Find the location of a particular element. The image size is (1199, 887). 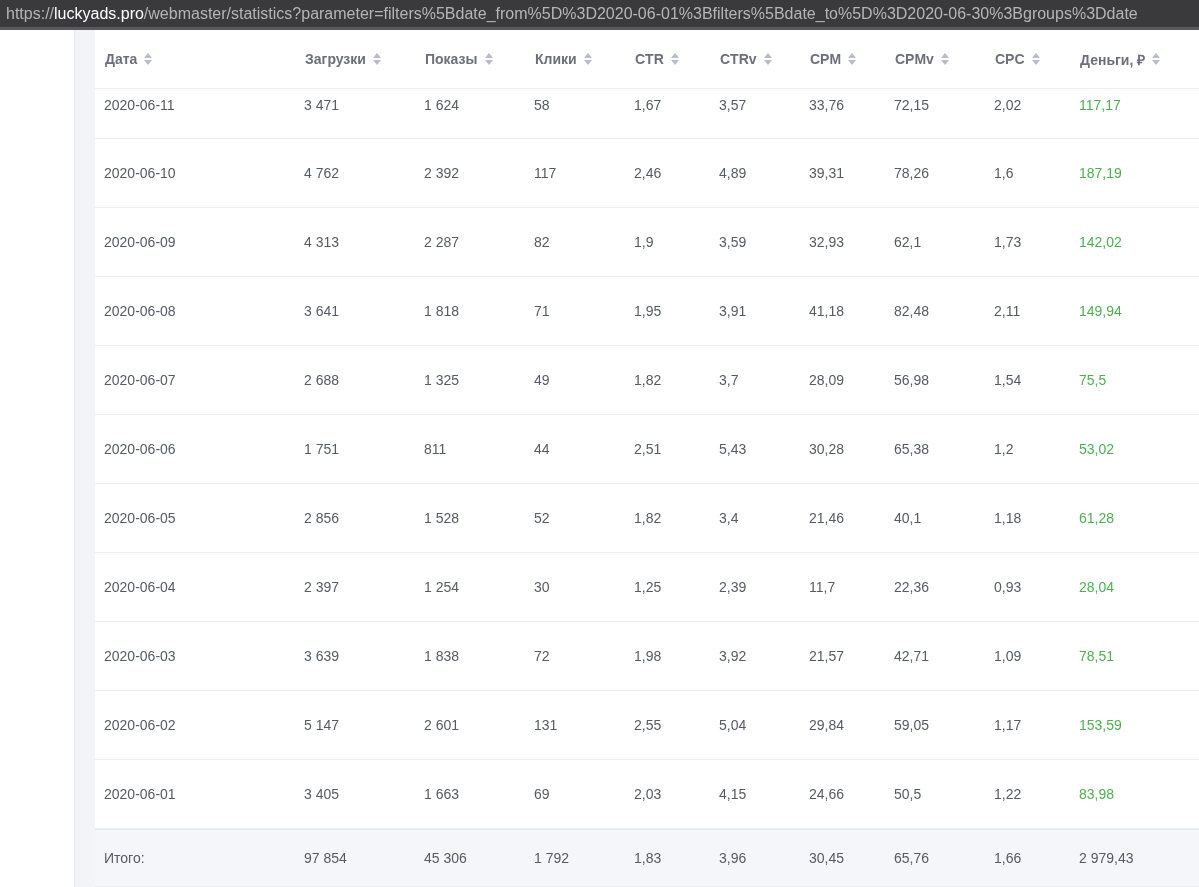

table-cell: 2 856 is located at coordinates (322, 518).